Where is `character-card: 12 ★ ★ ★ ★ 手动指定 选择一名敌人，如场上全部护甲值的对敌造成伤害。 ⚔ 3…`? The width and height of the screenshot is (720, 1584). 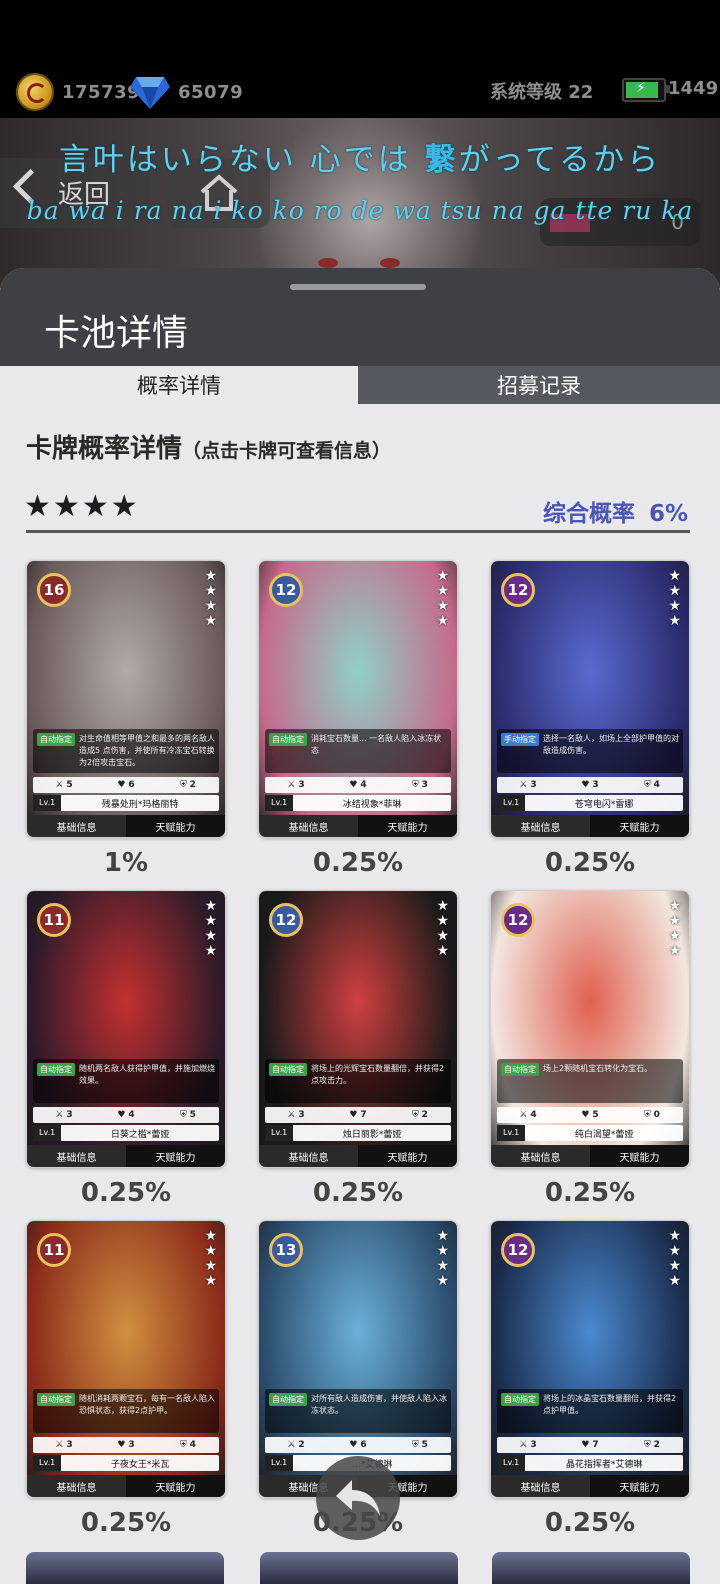
character-card: 12 ★ ★ ★ ★ 手动指定 选择一名敌人，如场上全部护甲值的对敌造成伤害。 ⚔ 3… is located at coordinates (590, 699).